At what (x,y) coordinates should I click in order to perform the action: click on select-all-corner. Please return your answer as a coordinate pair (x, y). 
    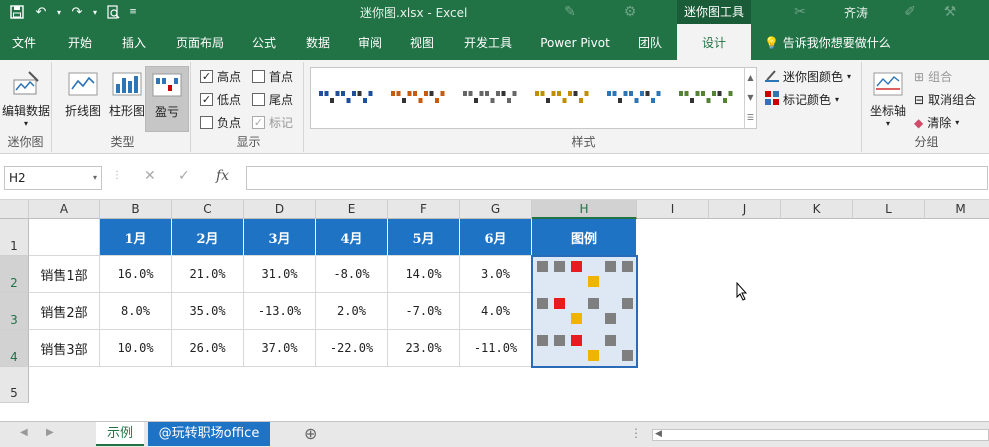
    Looking at the image, I should click on (14, 209).